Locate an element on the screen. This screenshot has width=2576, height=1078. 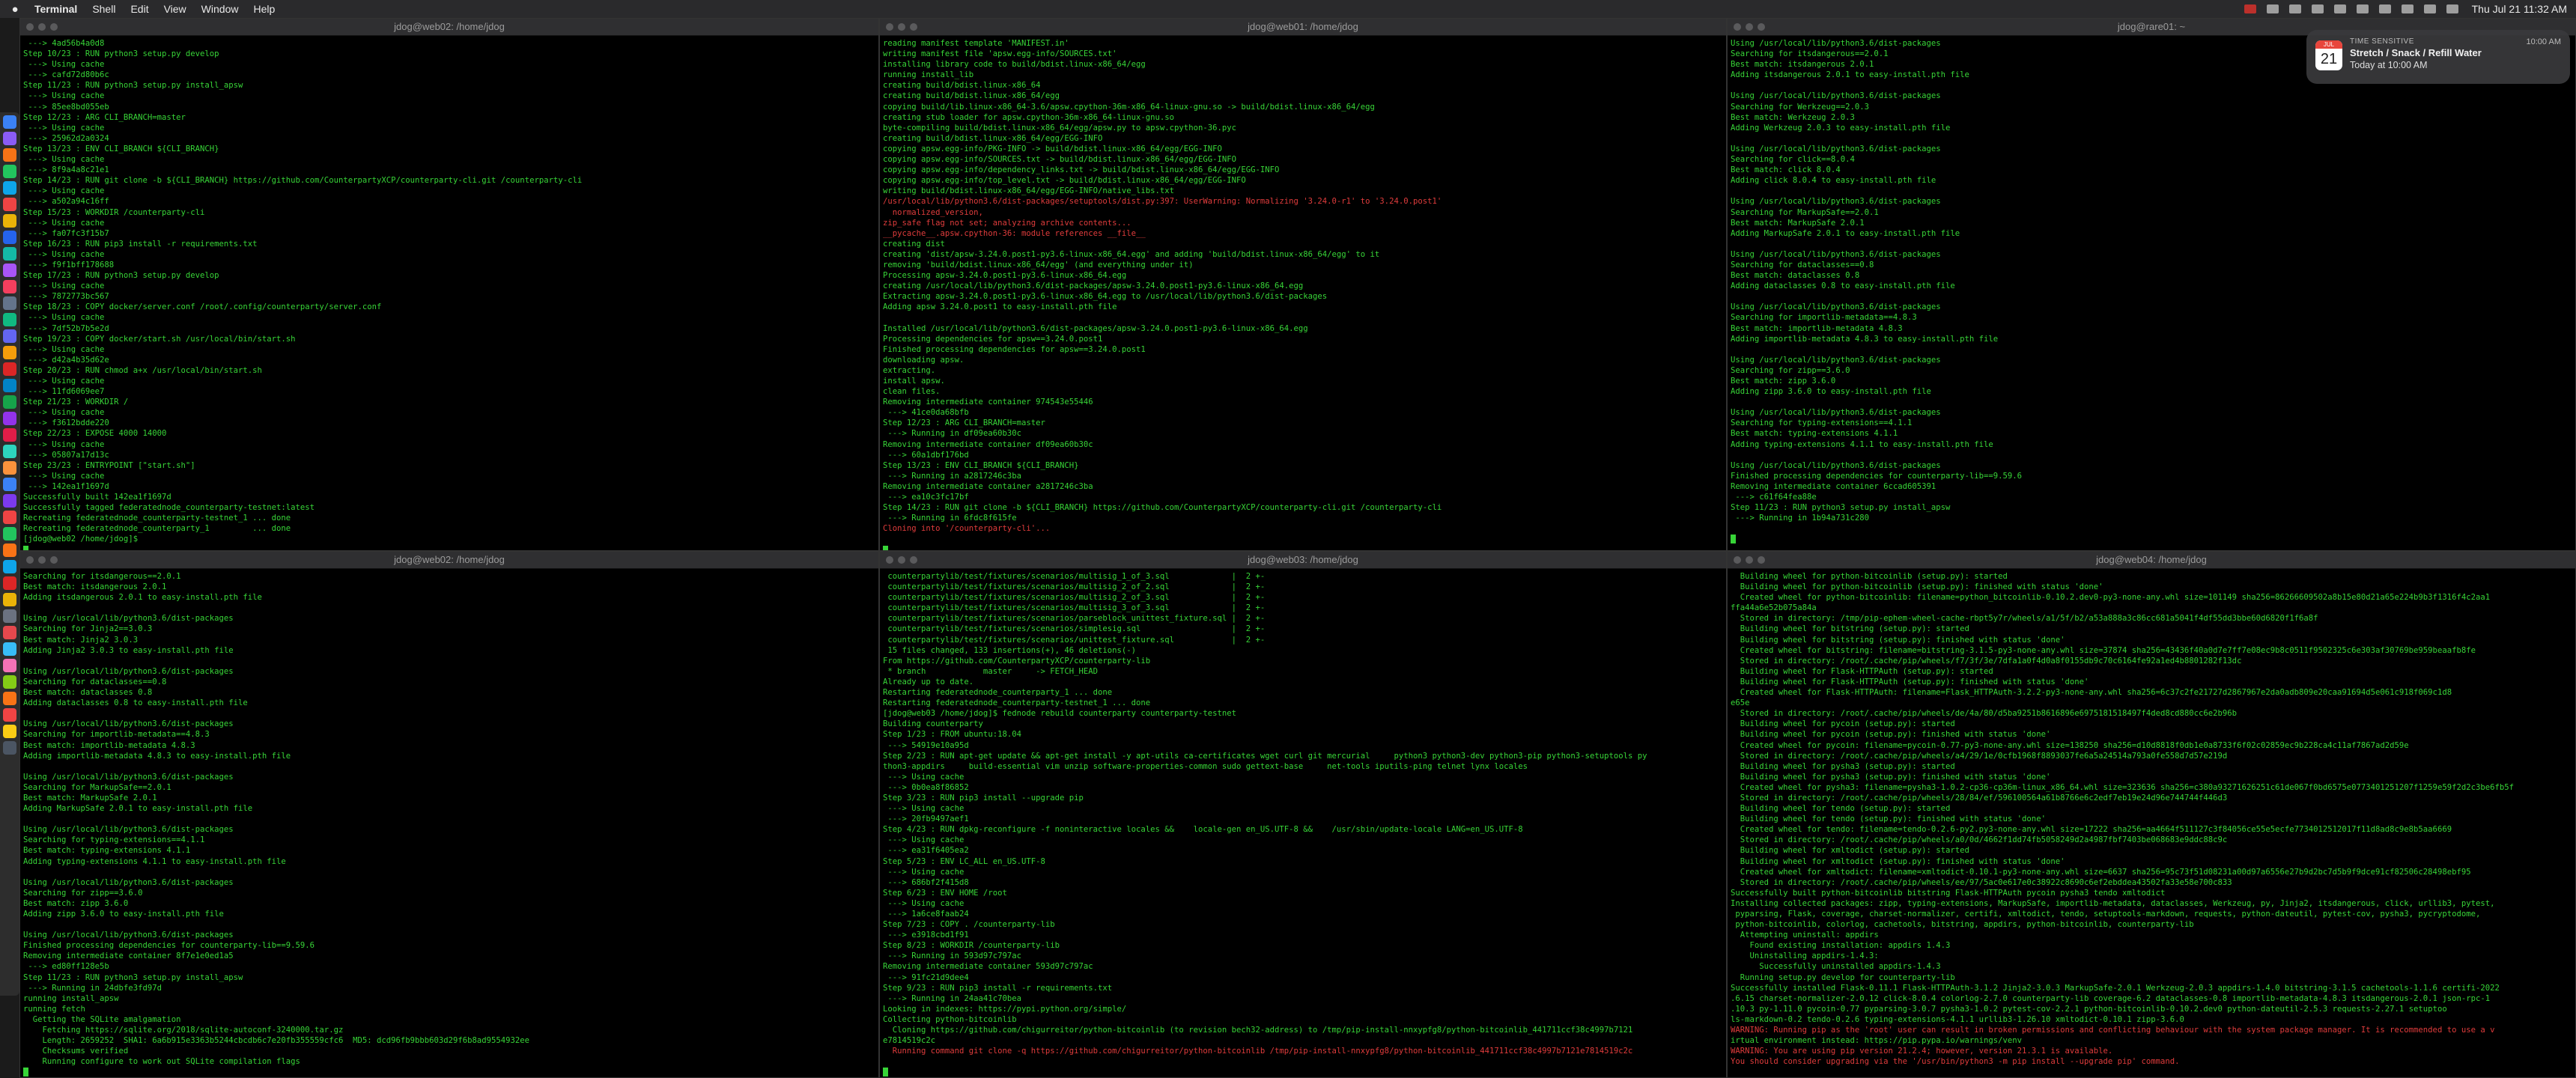
trash-icon is located at coordinates (9, 748).